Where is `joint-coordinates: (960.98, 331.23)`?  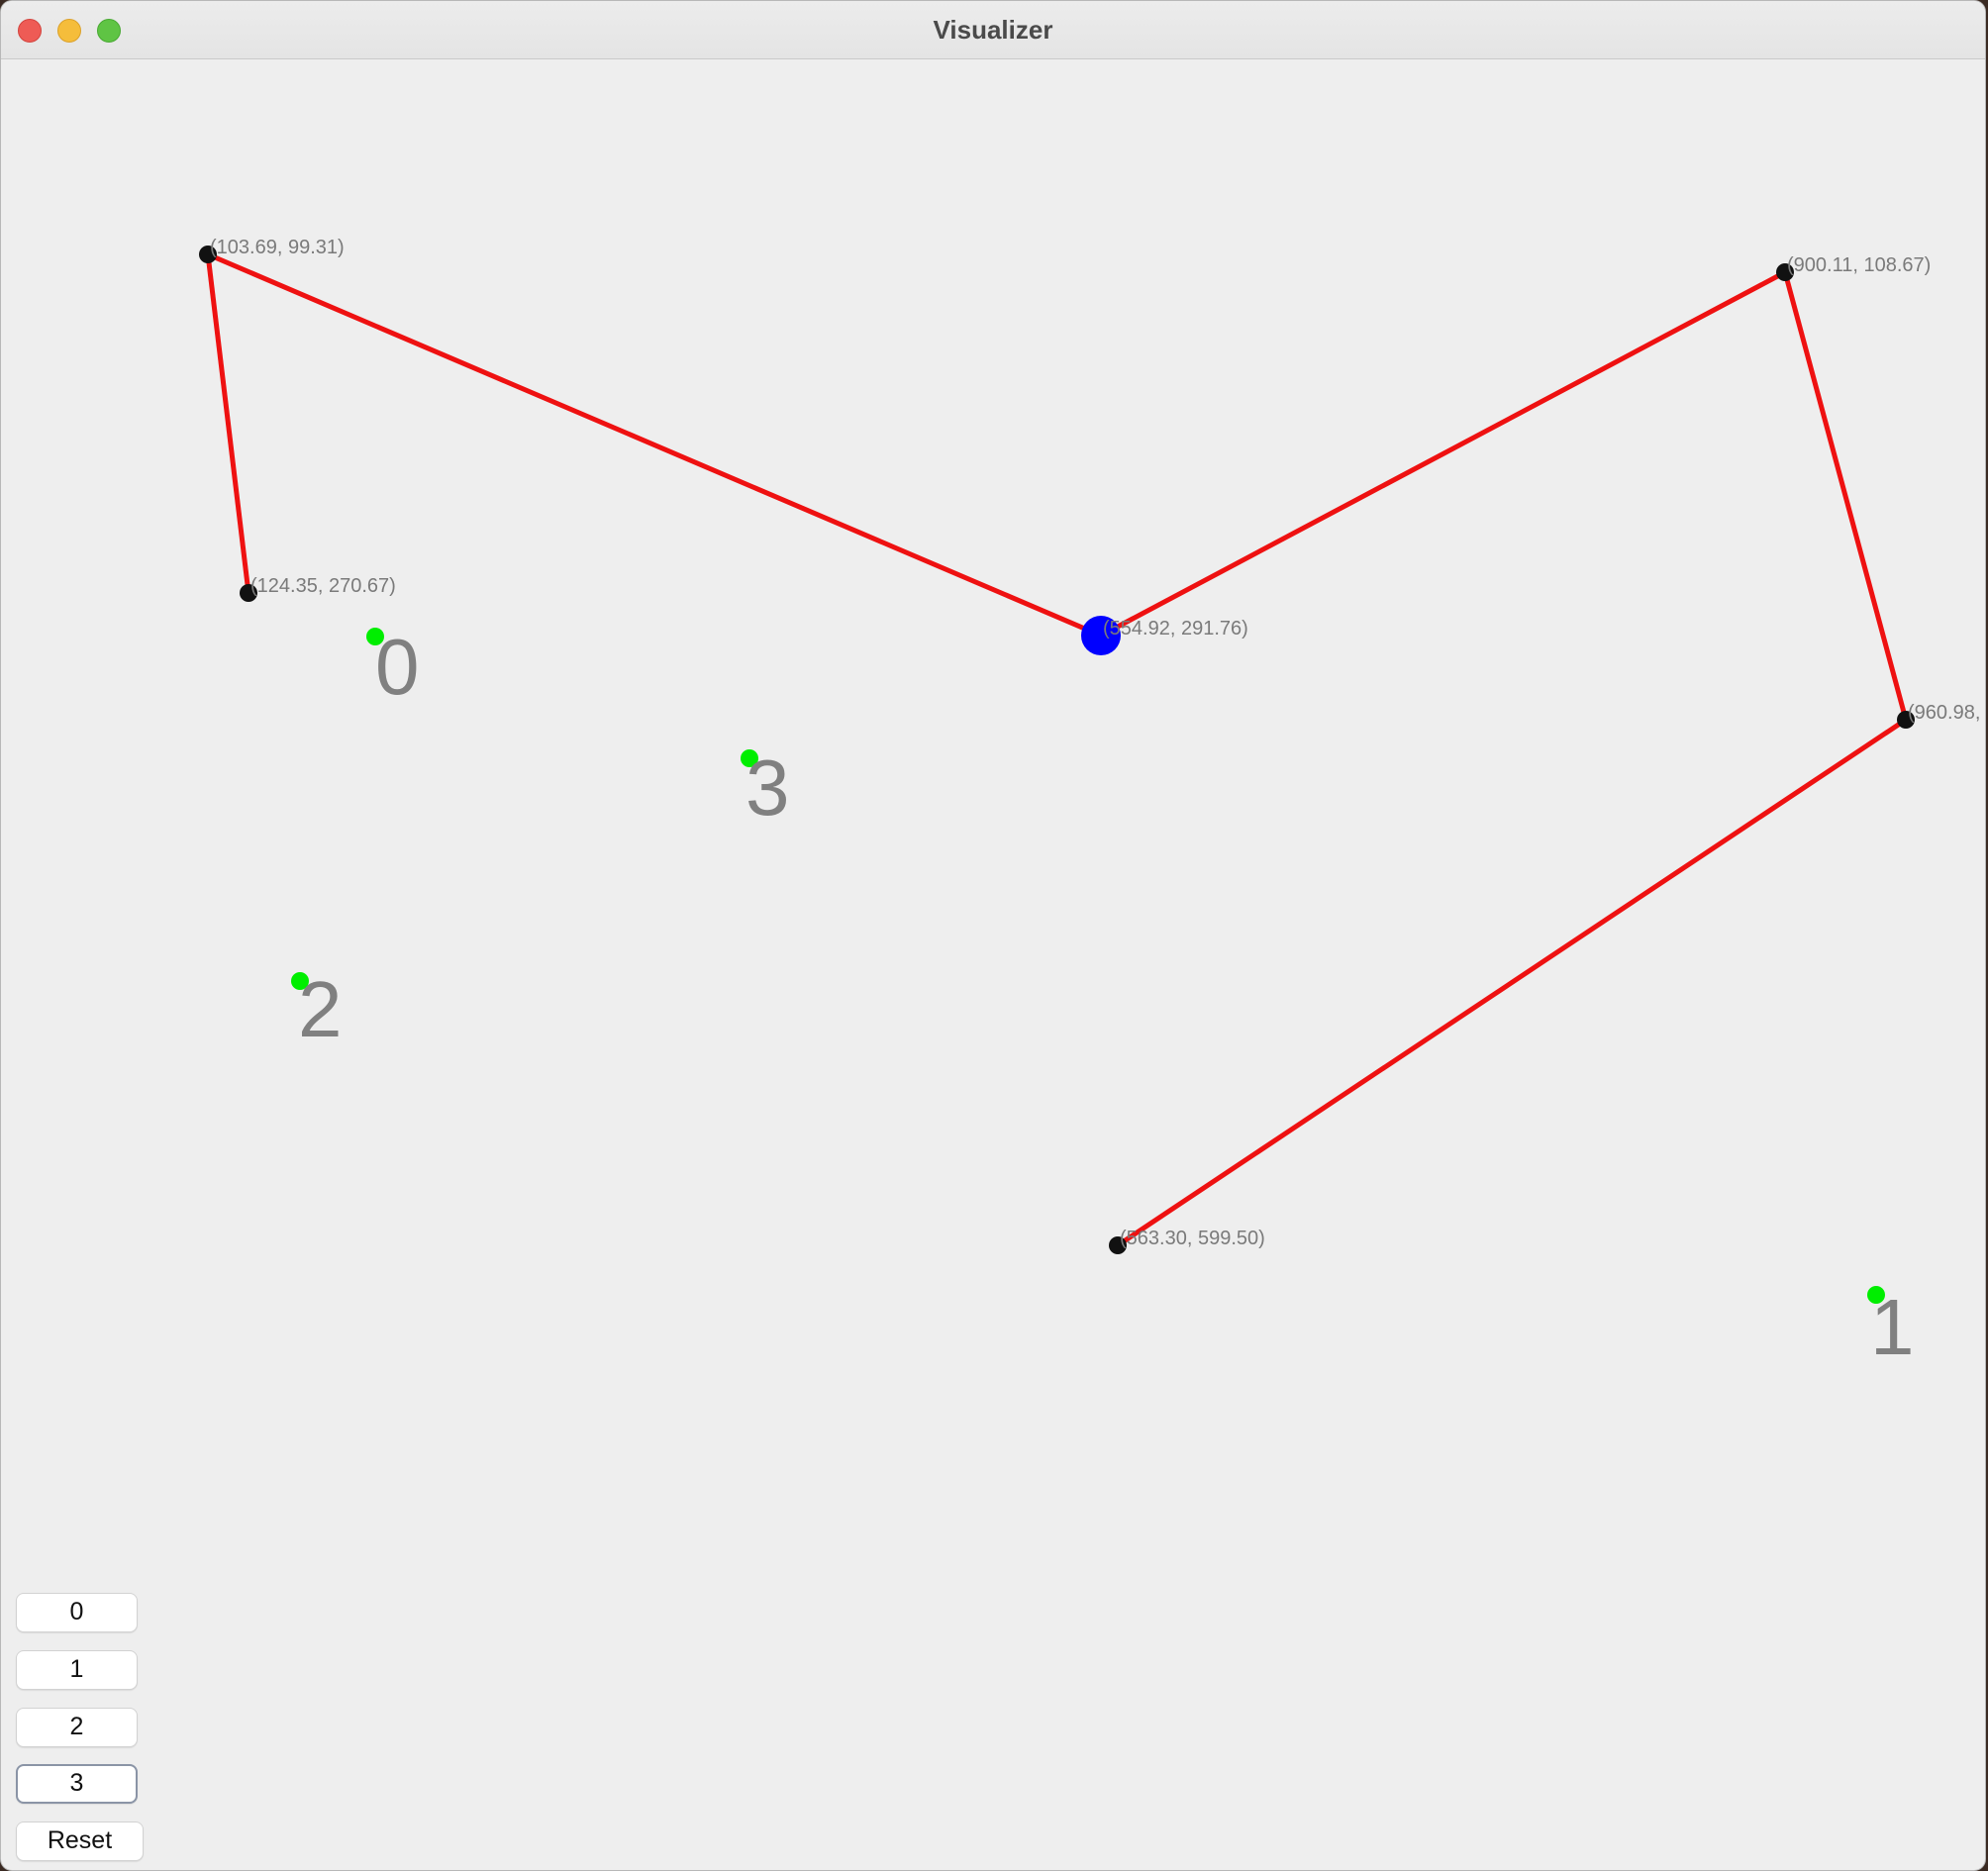 joint-coordinates: (960.98, 331.23) is located at coordinates (1946, 713).